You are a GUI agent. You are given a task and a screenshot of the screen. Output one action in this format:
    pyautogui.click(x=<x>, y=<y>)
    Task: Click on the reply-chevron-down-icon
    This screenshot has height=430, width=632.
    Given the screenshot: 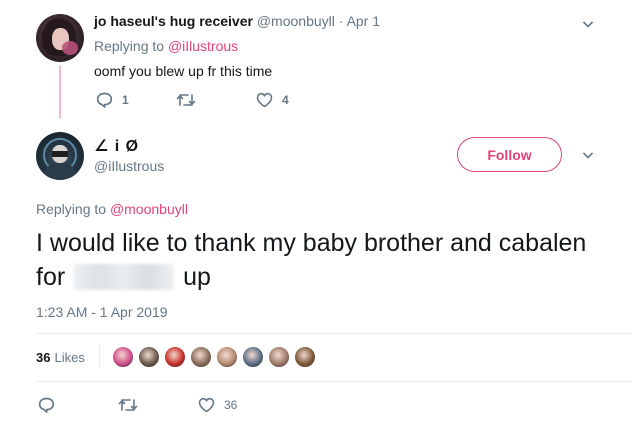 What is the action you would take?
    pyautogui.click(x=588, y=24)
    